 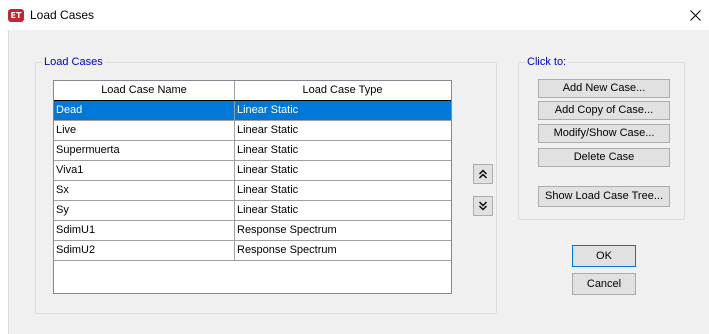 I want to click on move-down-button, so click(x=483, y=206).